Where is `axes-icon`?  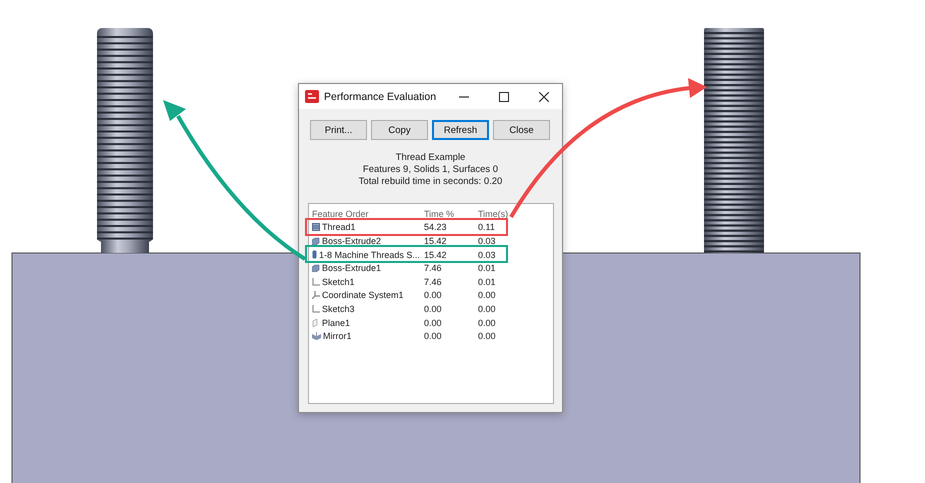 axes-icon is located at coordinates (316, 295).